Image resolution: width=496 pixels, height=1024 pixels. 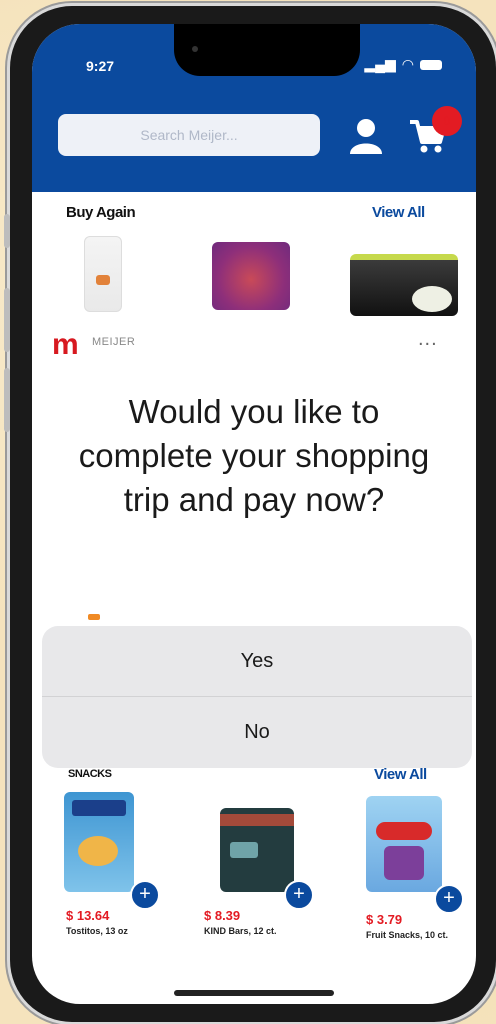 I want to click on cart-count-badge: 0, so click(x=447, y=121).